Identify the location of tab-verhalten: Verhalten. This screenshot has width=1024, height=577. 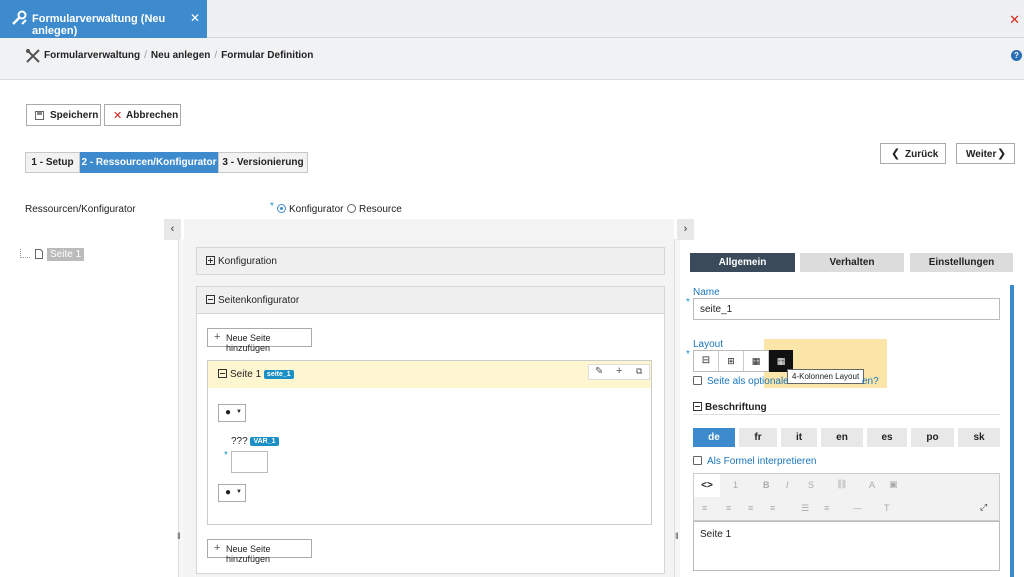
(852, 262).